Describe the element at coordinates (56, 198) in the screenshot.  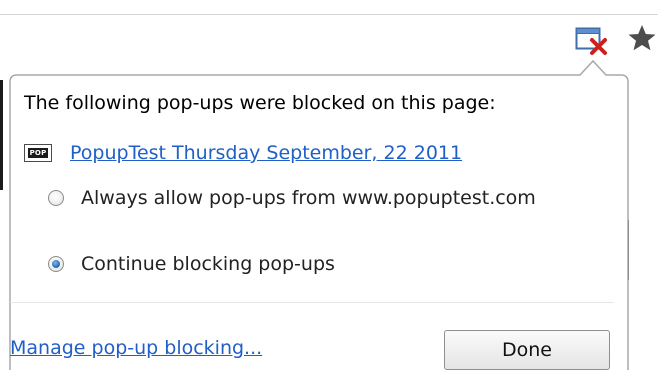
I see `always-allow-radio` at that location.